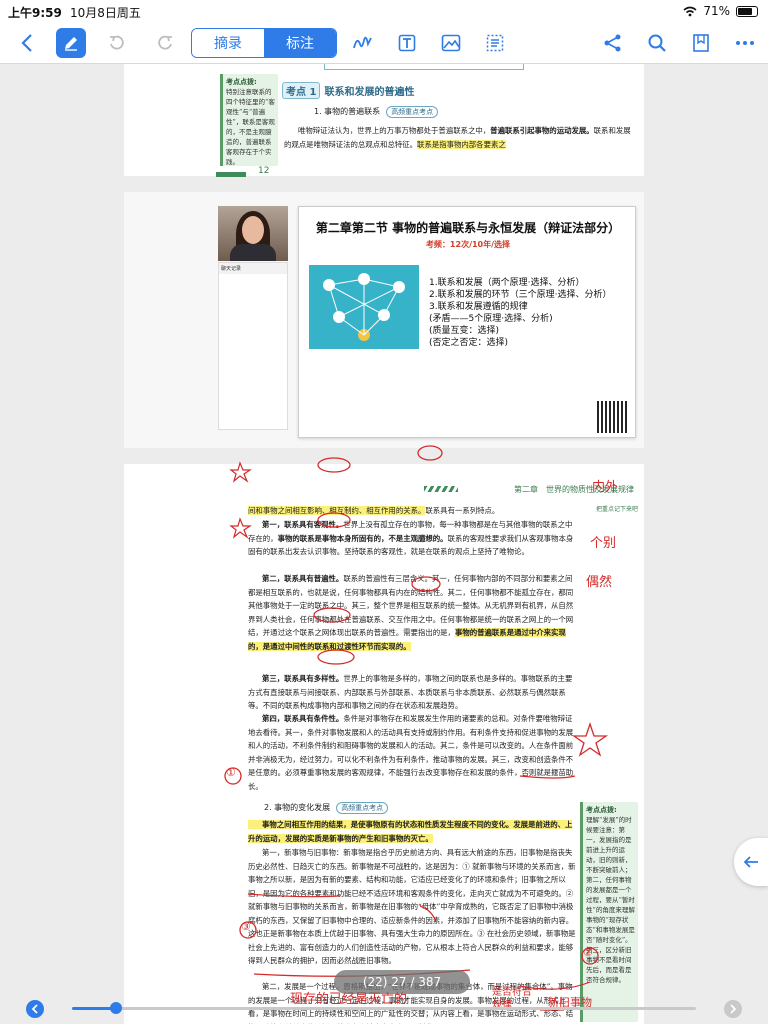 The width and height of the screenshot is (768, 1024). Describe the element at coordinates (750, 862) in the screenshot. I see `arrow-left-icon` at that location.